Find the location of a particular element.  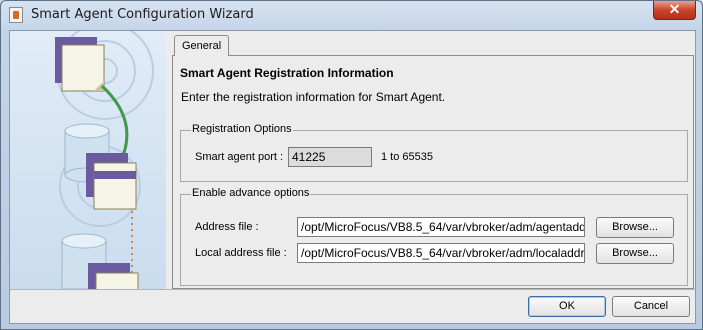

smart-agent-port-label: Smart agent port : is located at coordinates (239, 157).